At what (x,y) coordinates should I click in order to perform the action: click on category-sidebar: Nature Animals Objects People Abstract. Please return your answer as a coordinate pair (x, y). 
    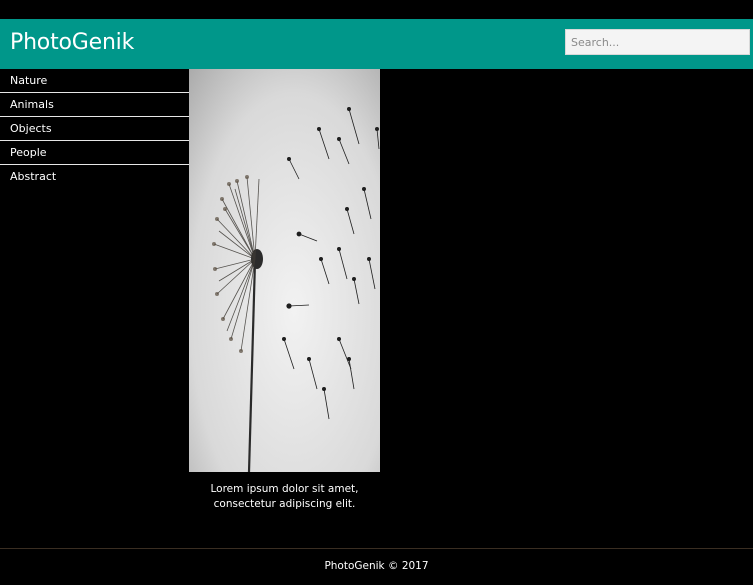
    Looking at the image, I should click on (94, 129).